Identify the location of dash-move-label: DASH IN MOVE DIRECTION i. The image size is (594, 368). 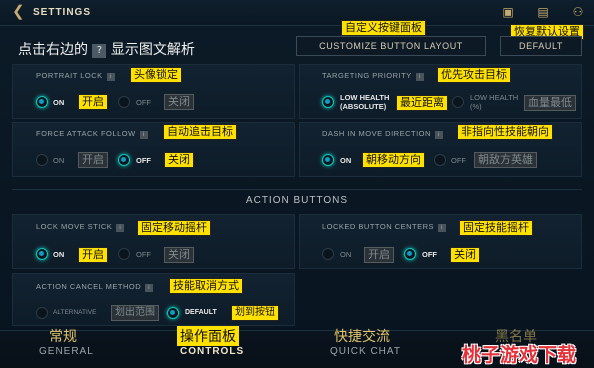
(382, 134).